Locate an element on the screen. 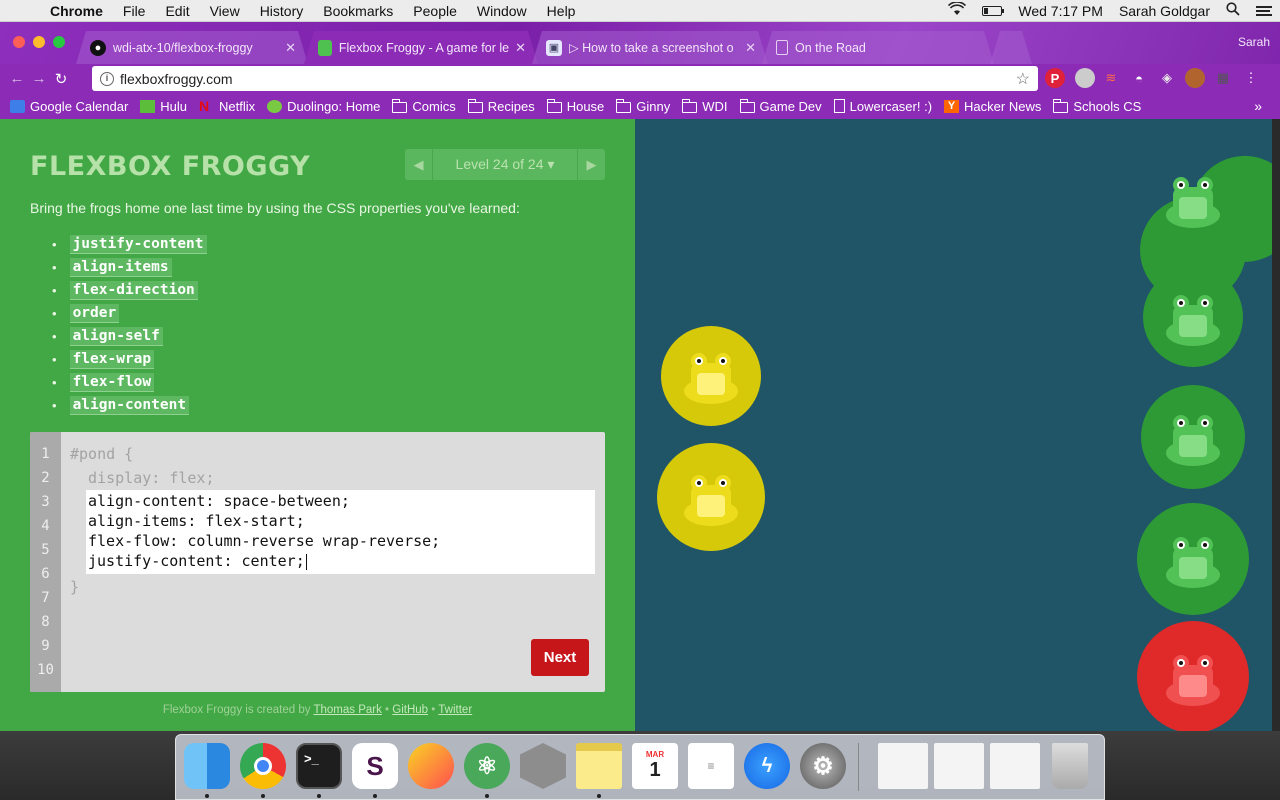 The height and width of the screenshot is (800, 1280). next-level-arrow-icon: ▶ is located at coordinates (591, 164).